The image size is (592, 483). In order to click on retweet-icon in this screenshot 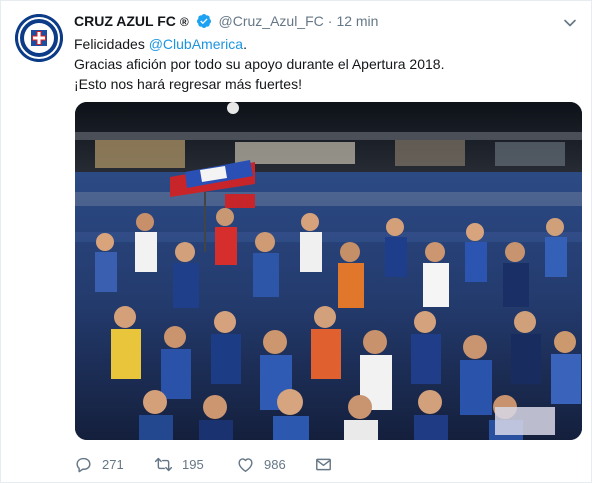, I will do `click(163, 464)`.